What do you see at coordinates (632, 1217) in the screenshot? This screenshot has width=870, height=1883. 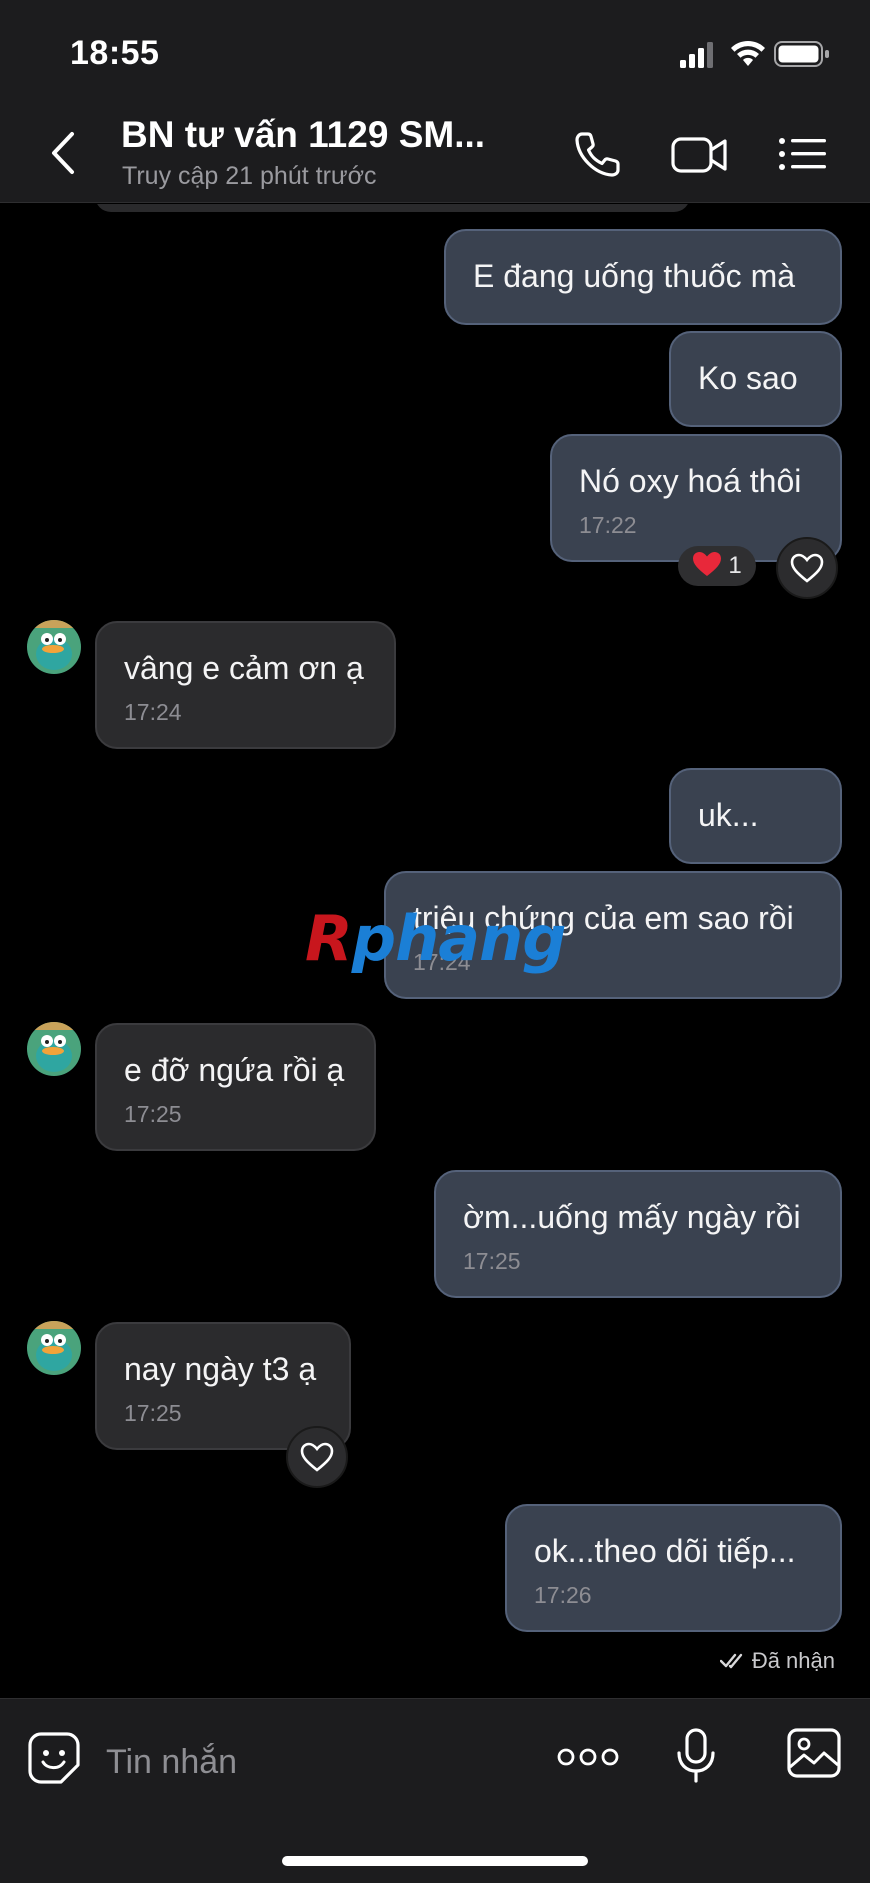 I see `message-text: ờm...uống mấy ngày rồi` at bounding box center [632, 1217].